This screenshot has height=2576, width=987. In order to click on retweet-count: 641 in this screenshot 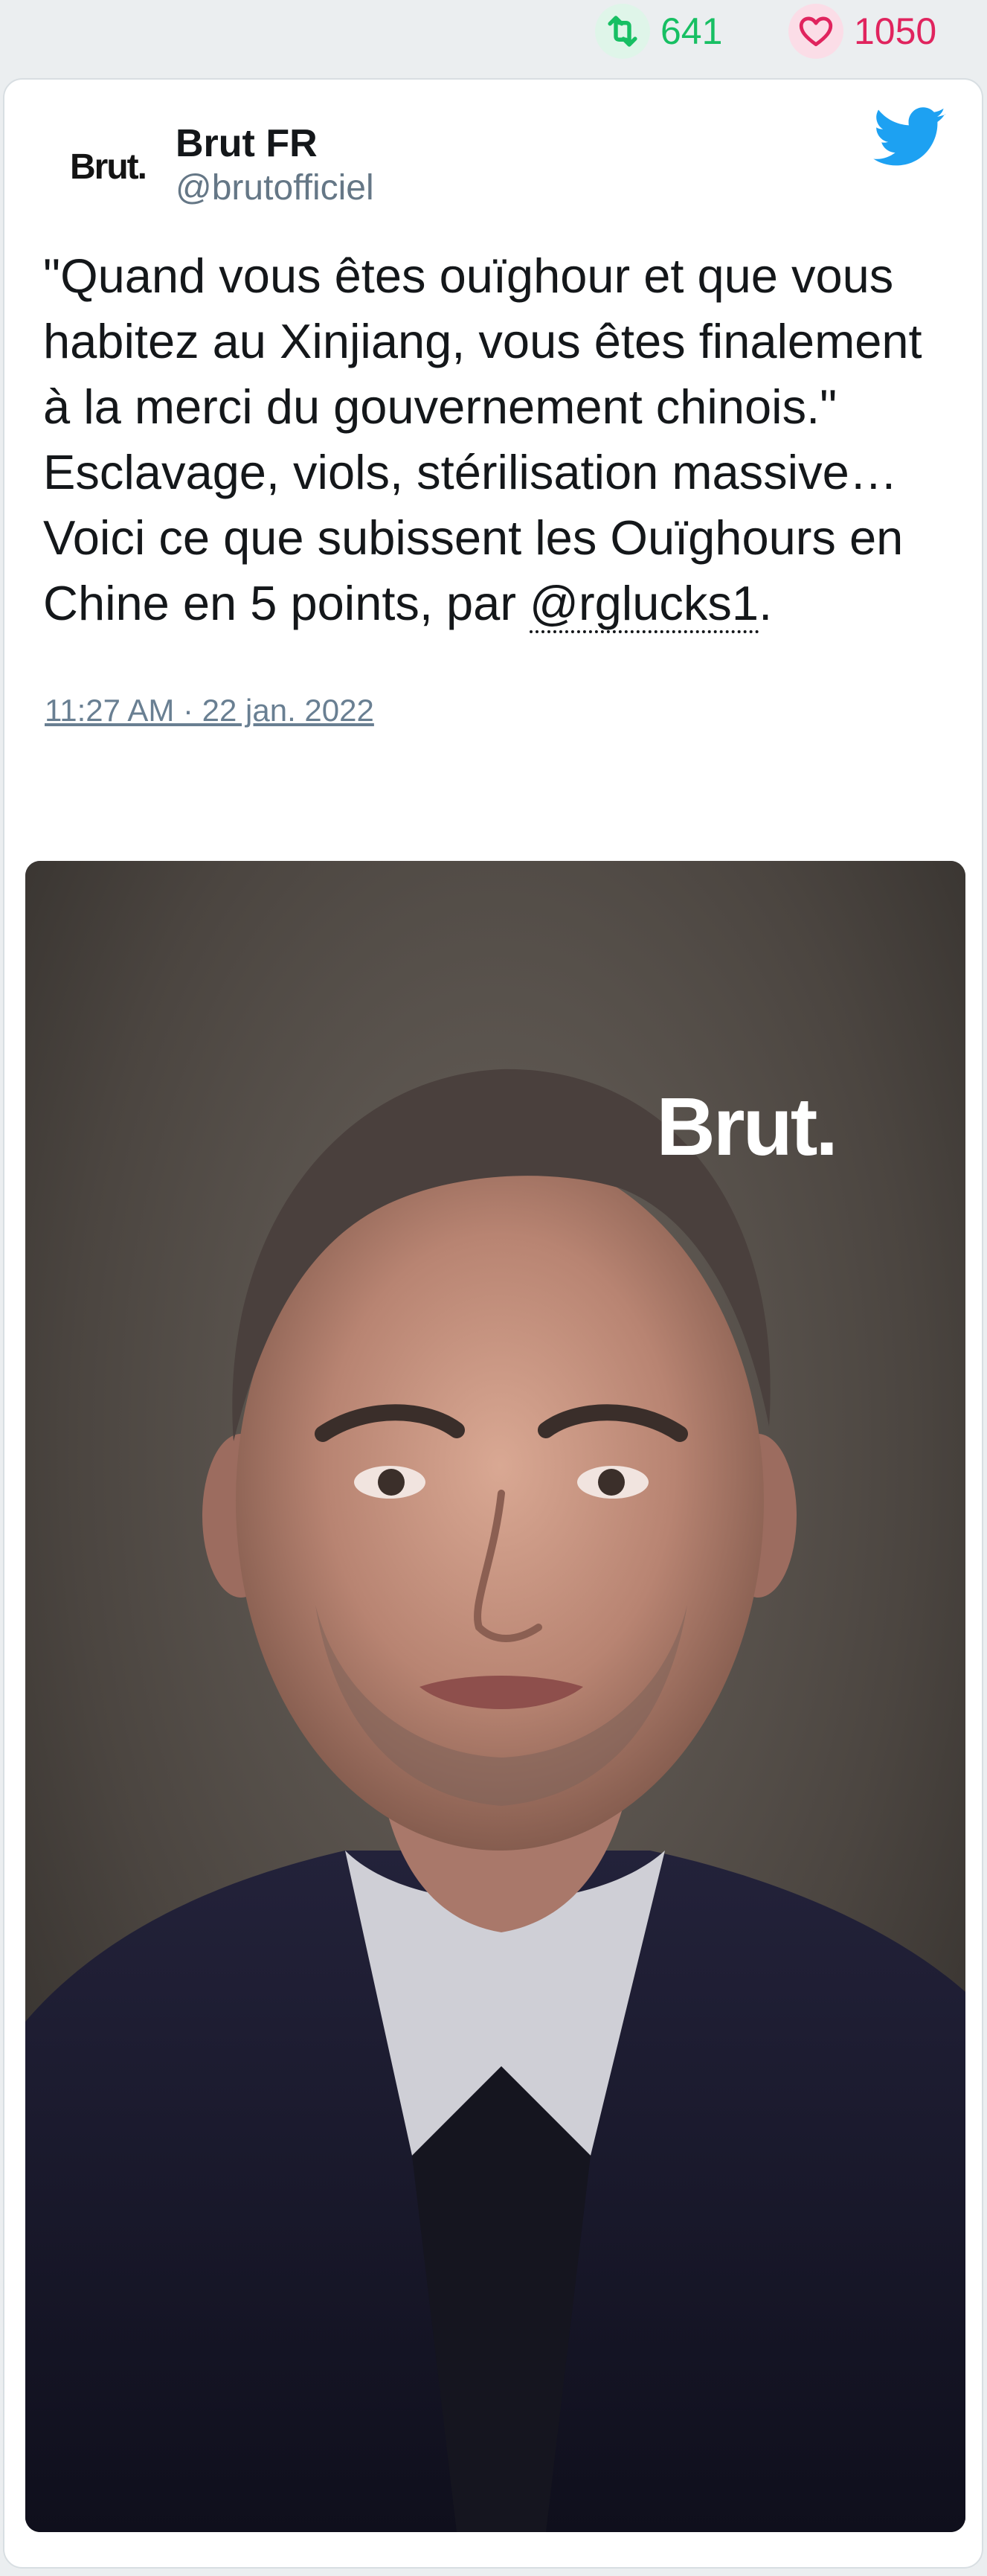, I will do `click(659, 31)`.